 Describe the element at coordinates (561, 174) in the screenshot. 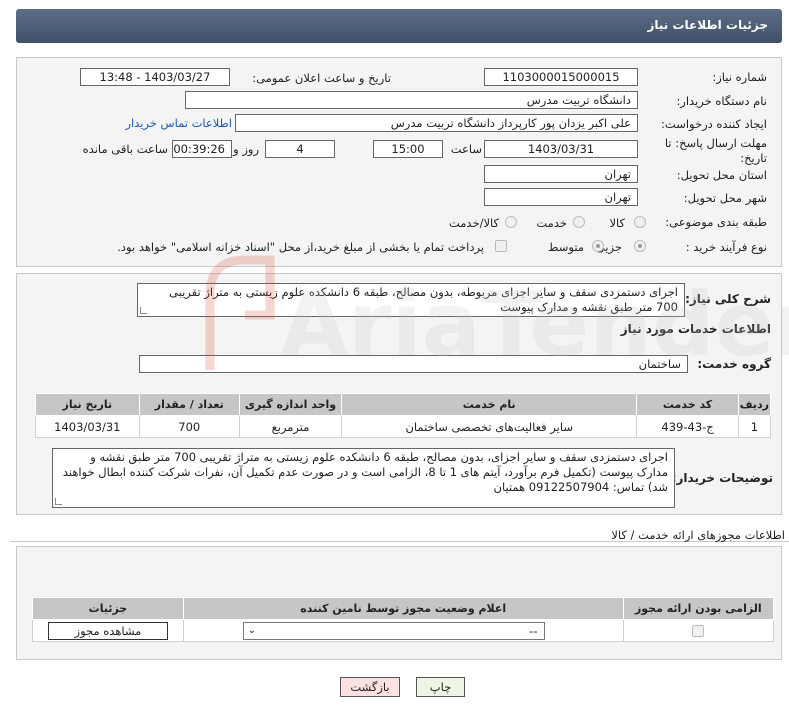

I see `province-field: تهران` at that location.